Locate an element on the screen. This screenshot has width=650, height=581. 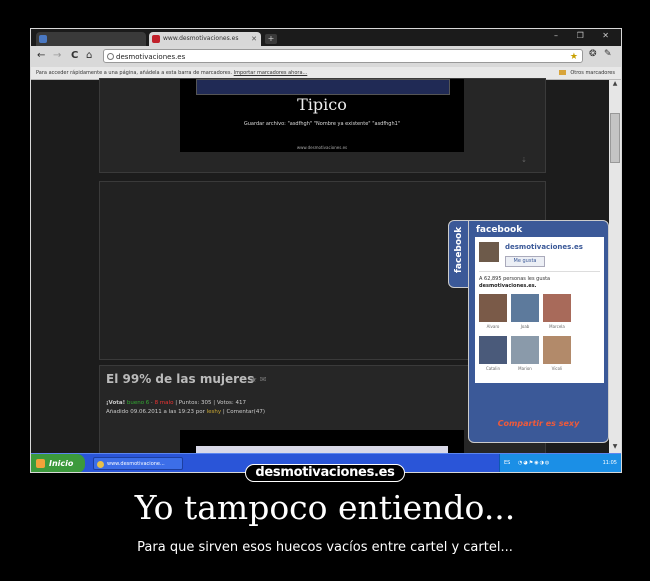
scroll-up-icon: ▲ is located at coordinates (615, 85).